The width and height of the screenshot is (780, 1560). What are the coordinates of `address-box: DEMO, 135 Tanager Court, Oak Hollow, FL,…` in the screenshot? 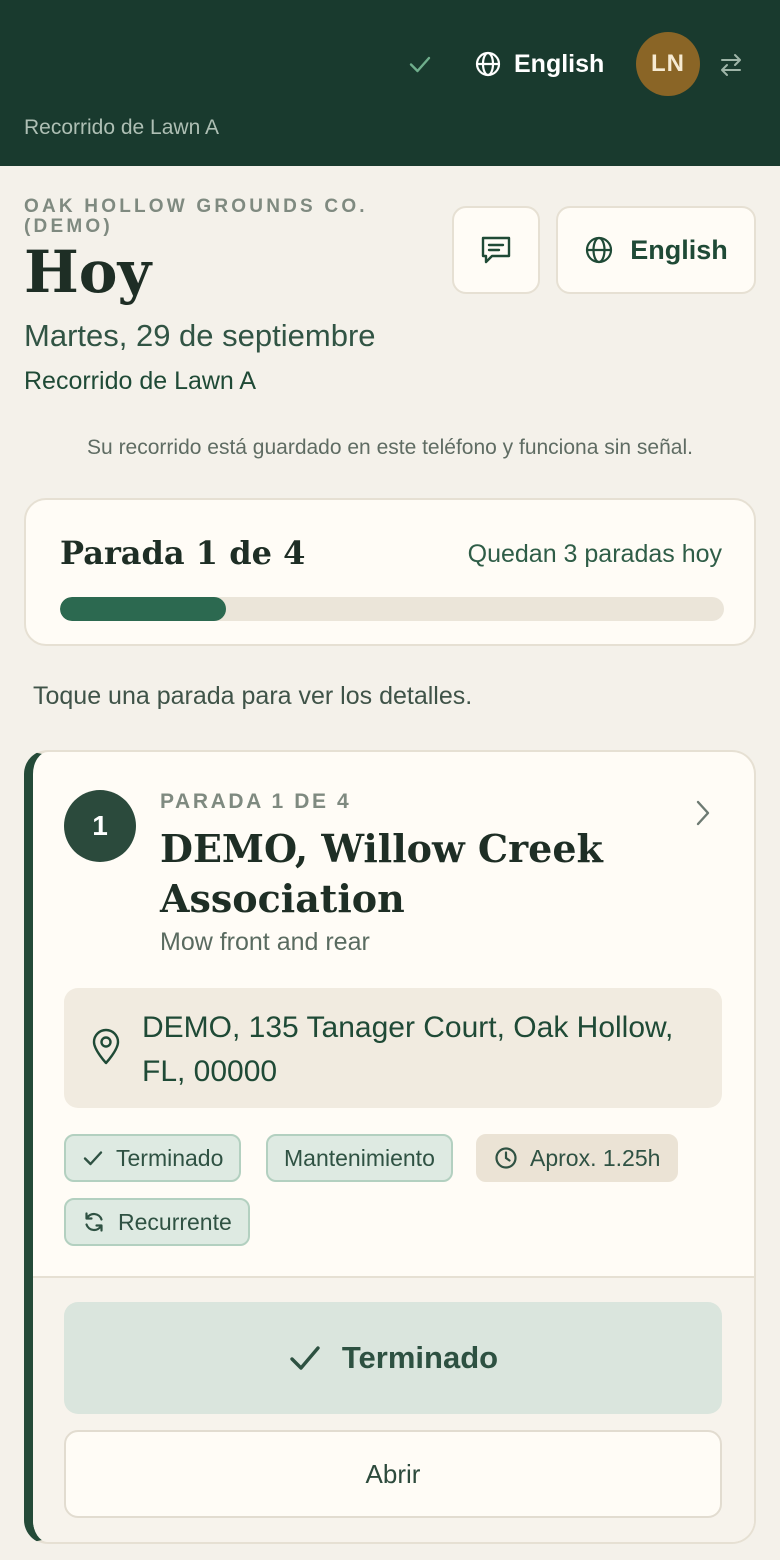 It's located at (393, 1048).